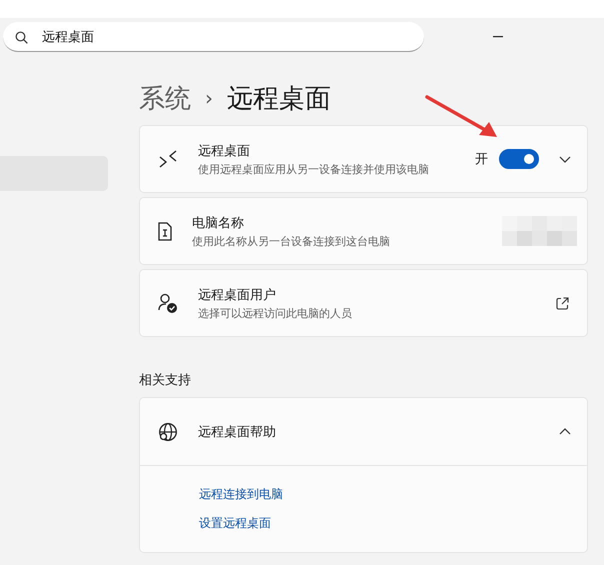 The width and height of the screenshot is (604, 565). I want to click on setting-card: 电脑名称 使用此名称从另一台设备连接到这台电脑, so click(363, 231).